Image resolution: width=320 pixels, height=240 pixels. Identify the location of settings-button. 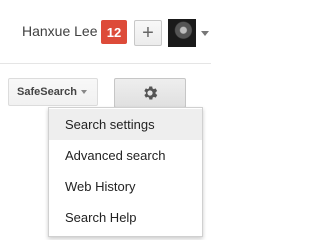
(150, 93).